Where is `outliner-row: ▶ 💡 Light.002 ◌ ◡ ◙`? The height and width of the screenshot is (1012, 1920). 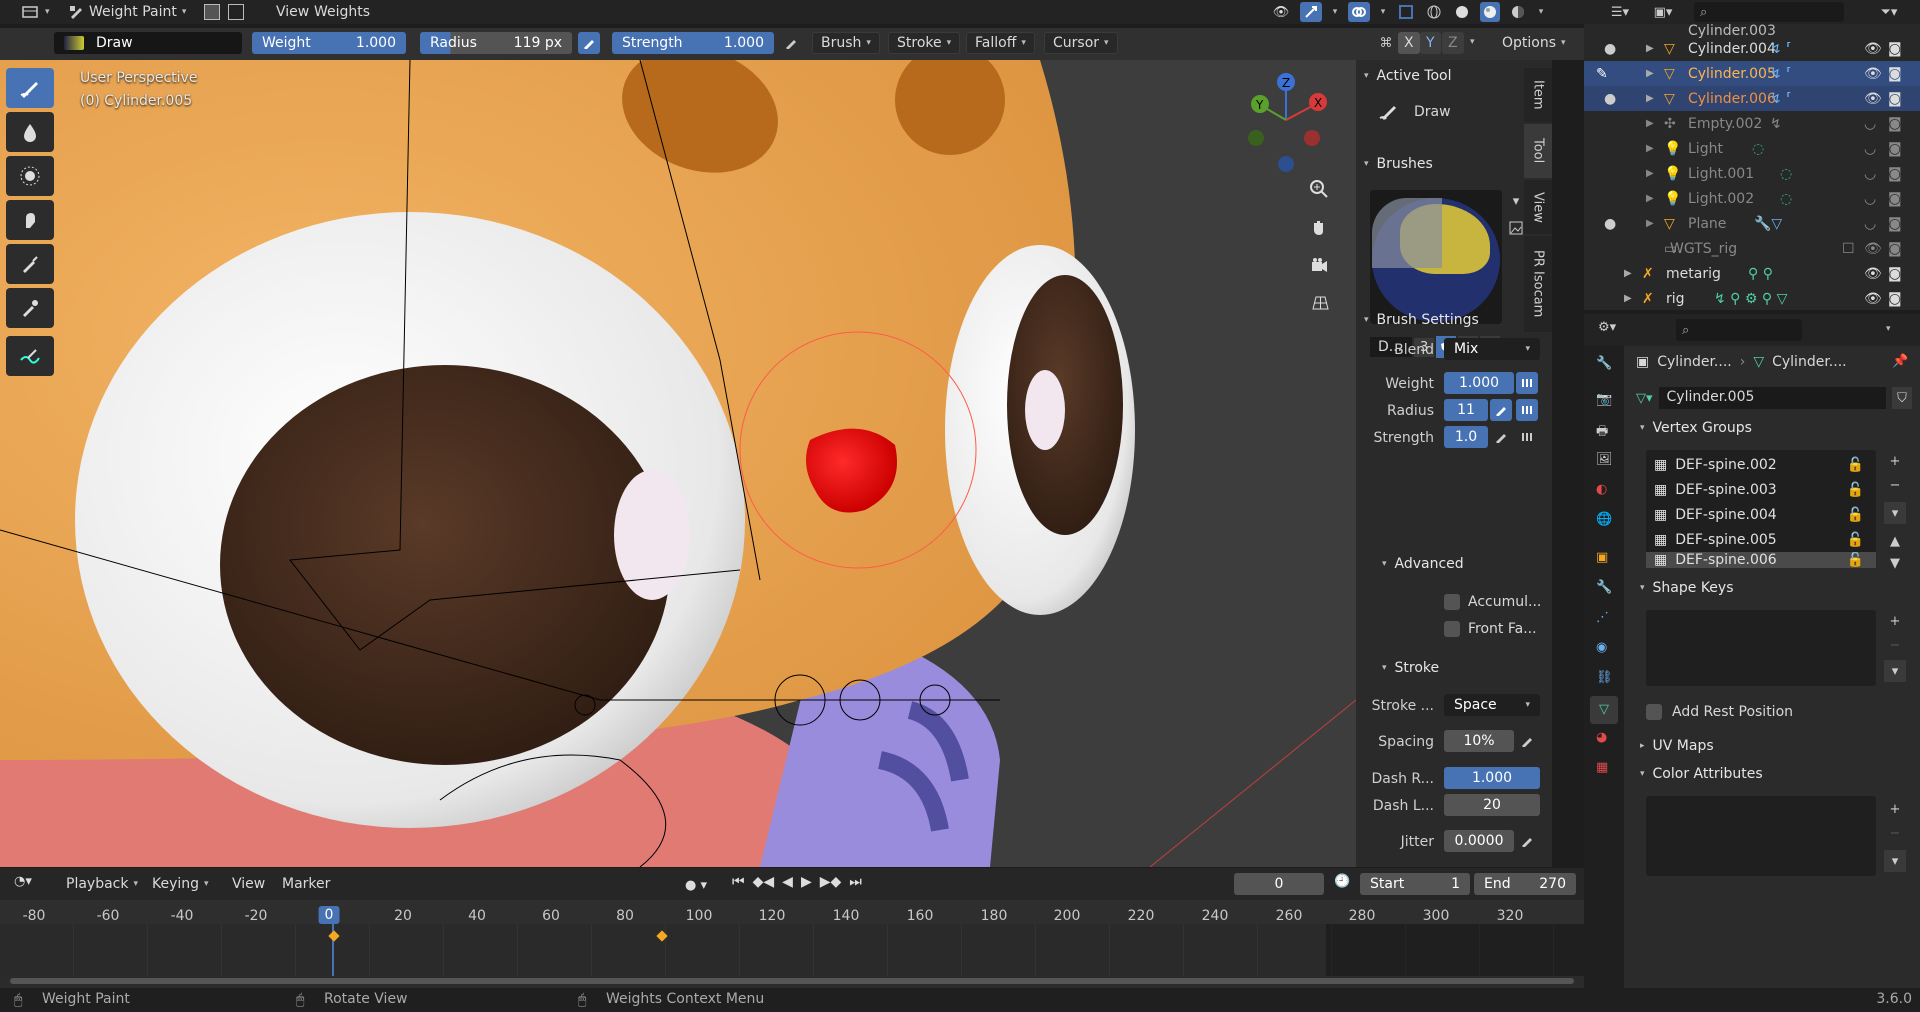
outliner-row: ▶ 💡 Light.002 ◌ ◡ ◙ is located at coordinates (1752, 198).